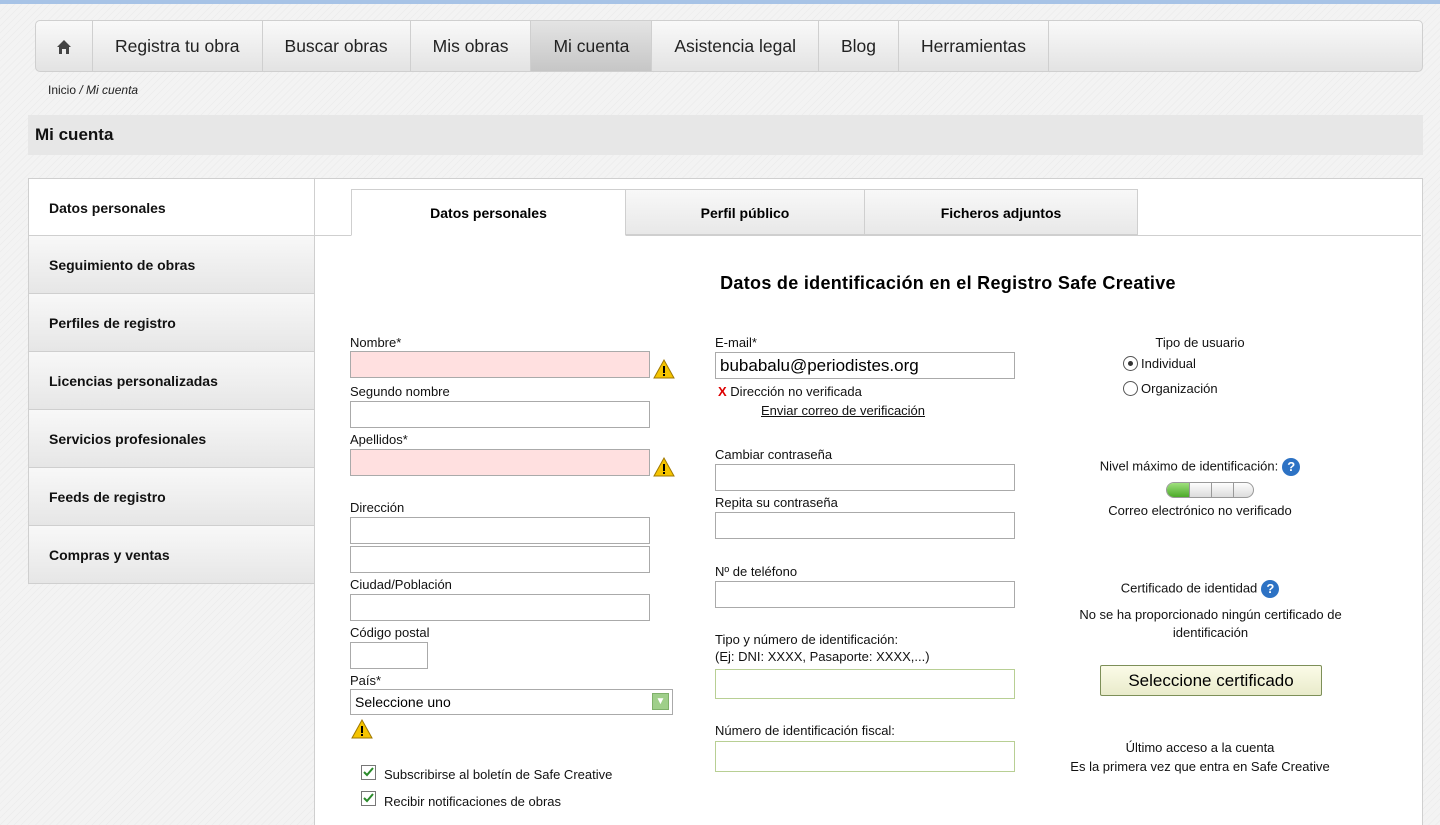  Describe the element at coordinates (389, 655) in the screenshot. I see `codigo-postal-field` at that location.